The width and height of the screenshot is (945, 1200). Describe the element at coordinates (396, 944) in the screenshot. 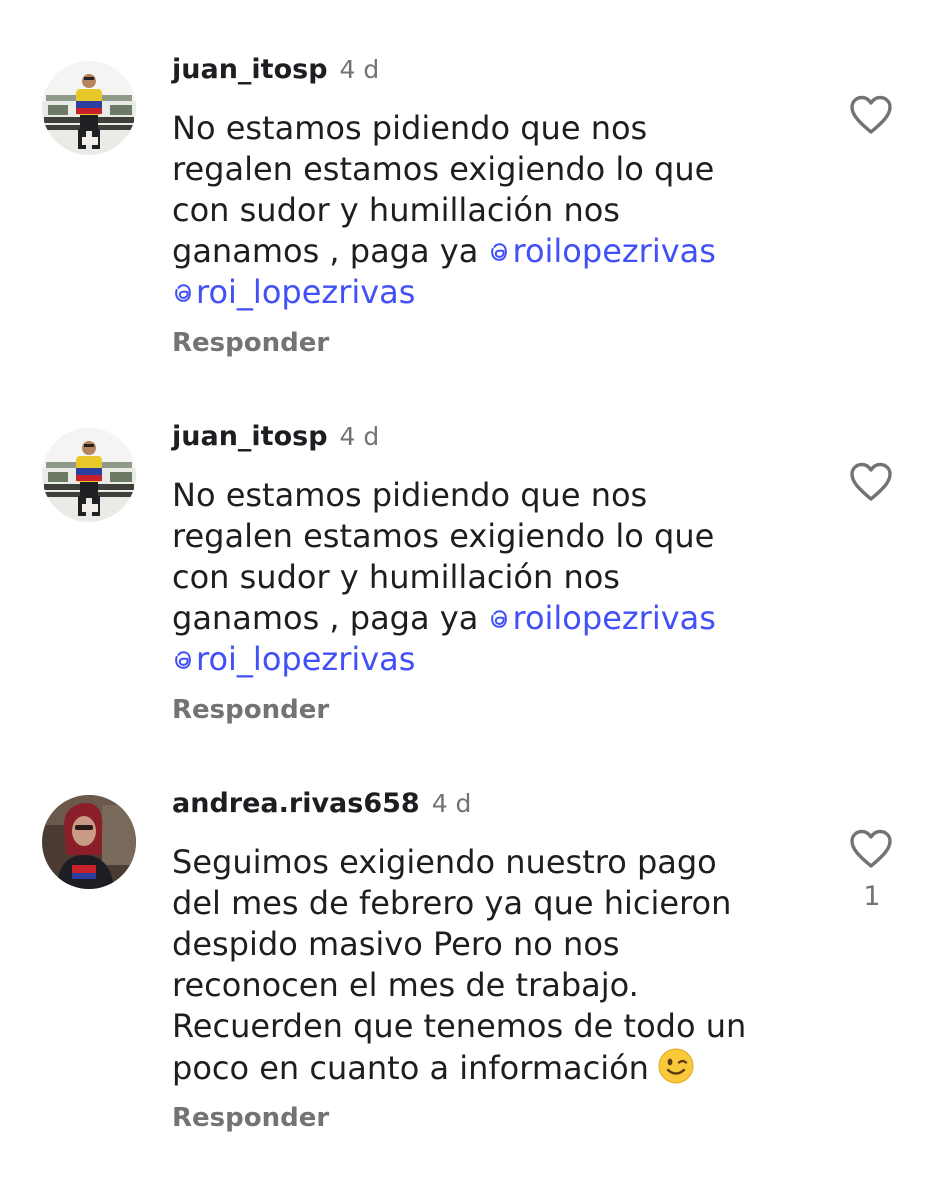

I see `comment-text-line: despido masivo Pero no nos` at that location.